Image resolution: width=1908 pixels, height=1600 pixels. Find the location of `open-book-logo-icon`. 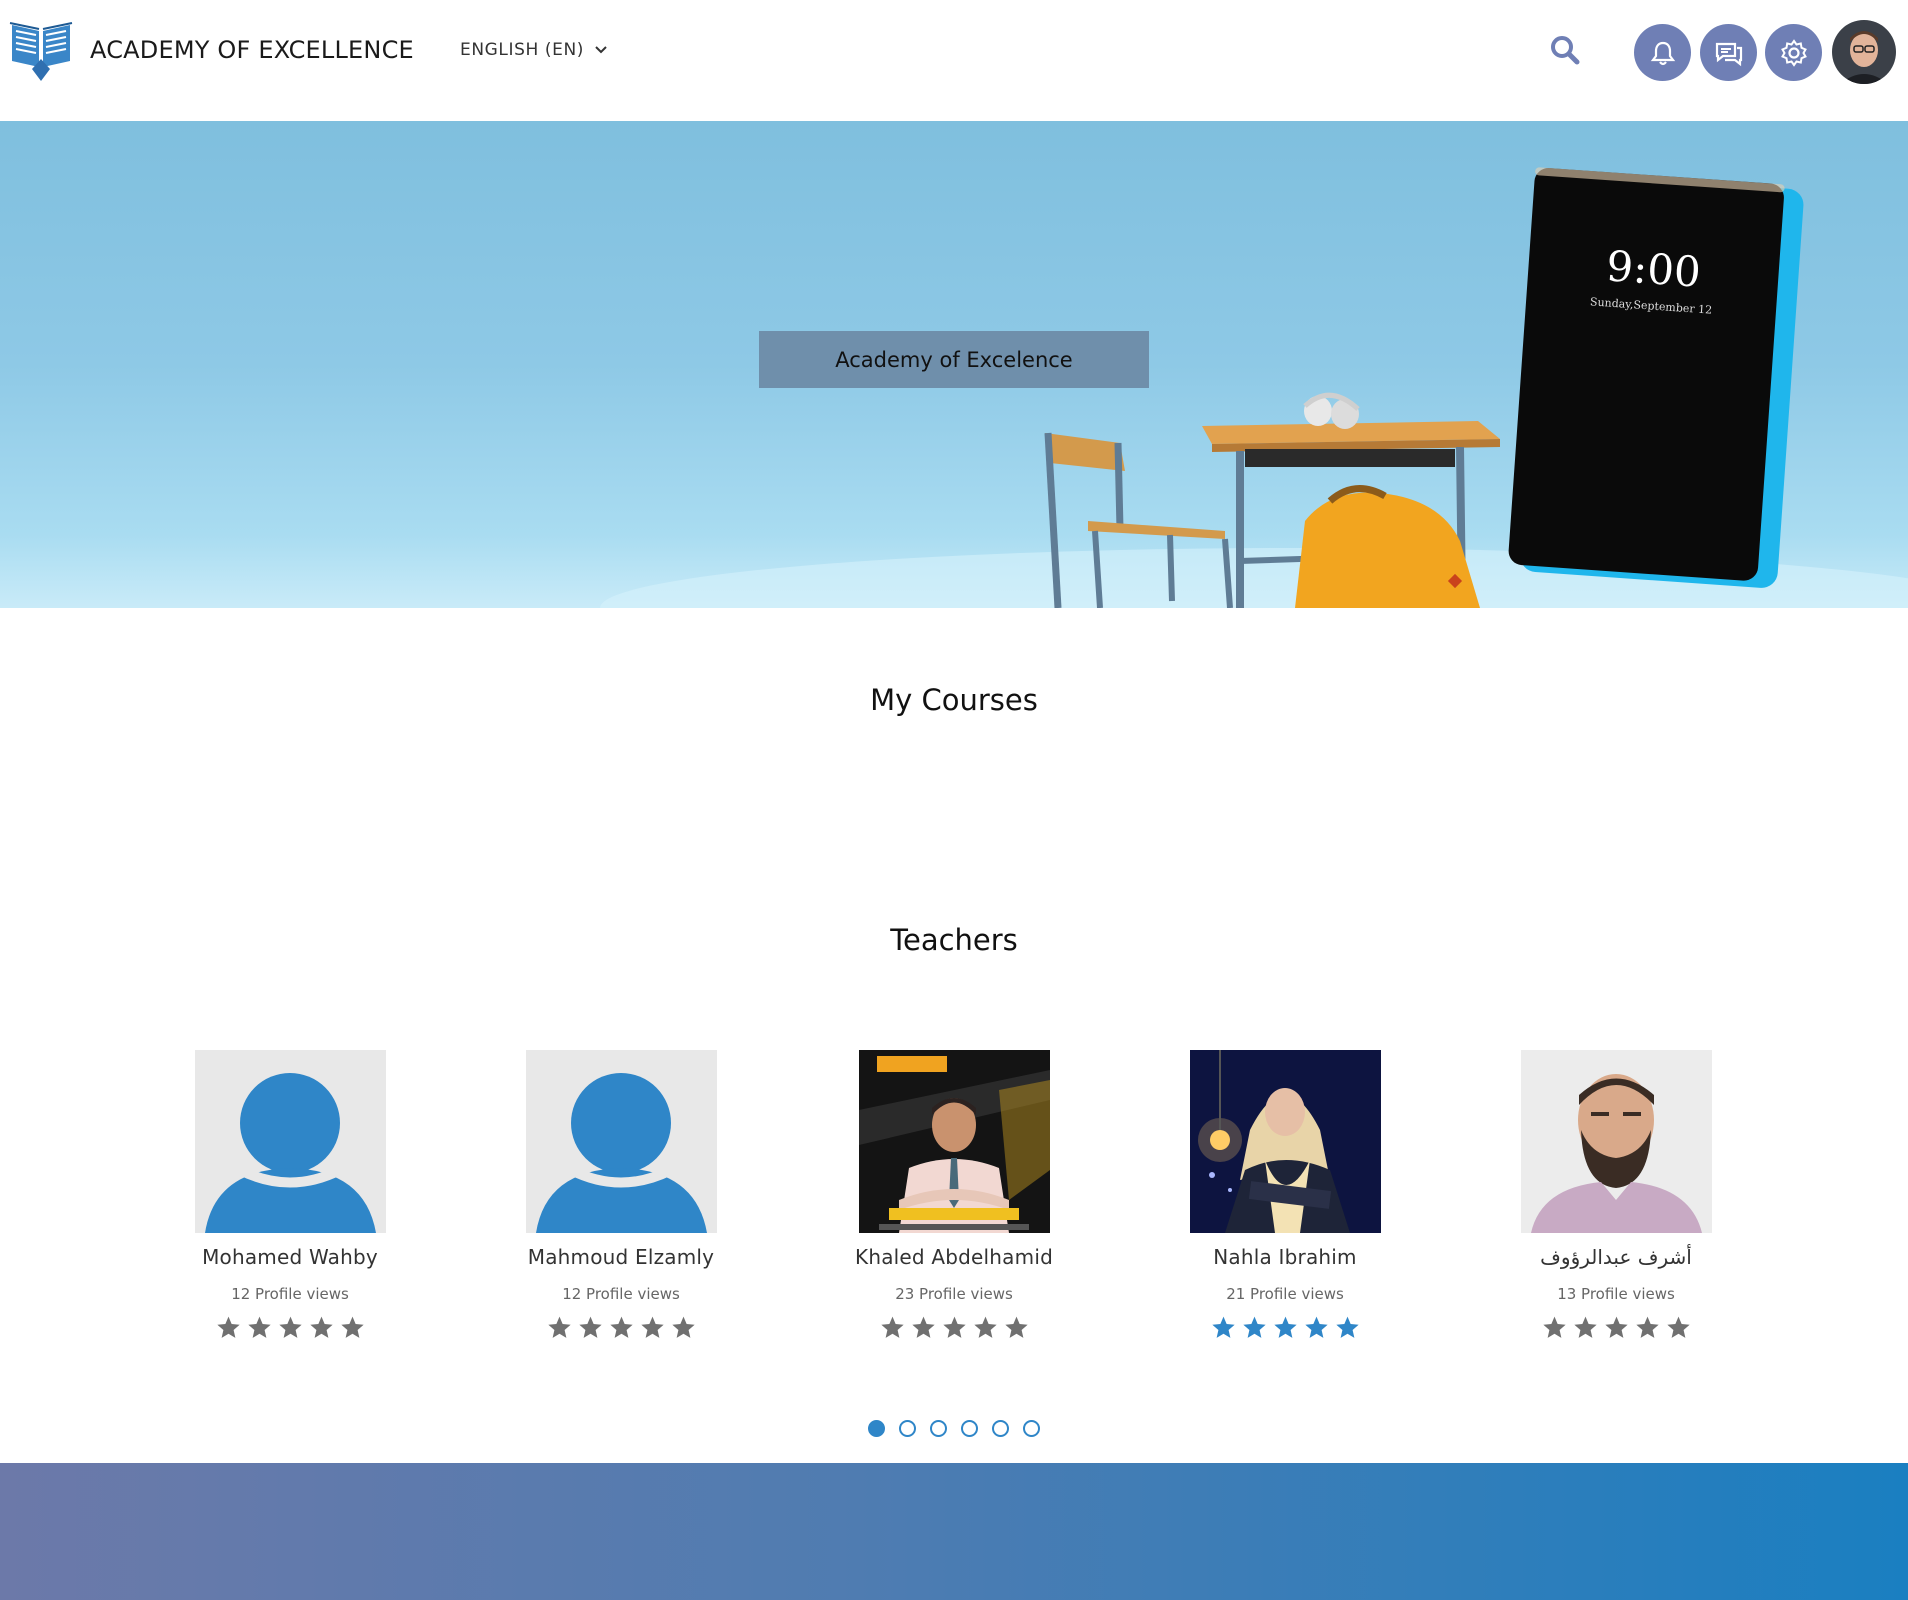

open-book-logo-icon is located at coordinates (41, 51).